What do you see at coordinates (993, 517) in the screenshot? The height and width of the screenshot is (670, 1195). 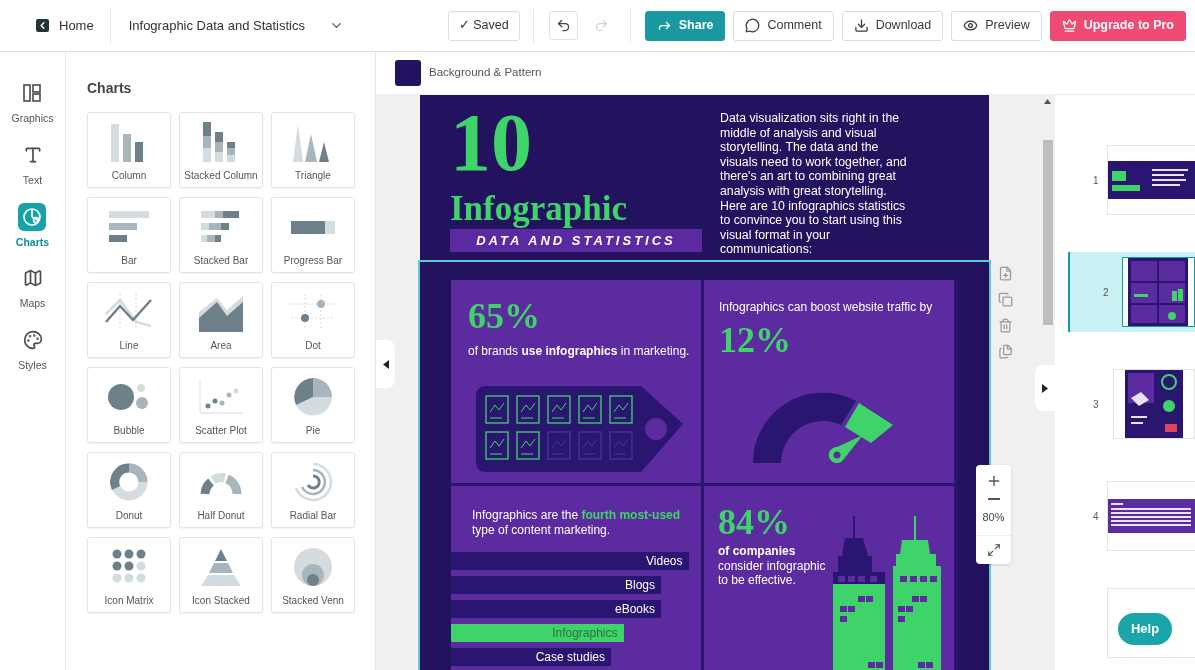 I see `zoom-level: 80%` at bounding box center [993, 517].